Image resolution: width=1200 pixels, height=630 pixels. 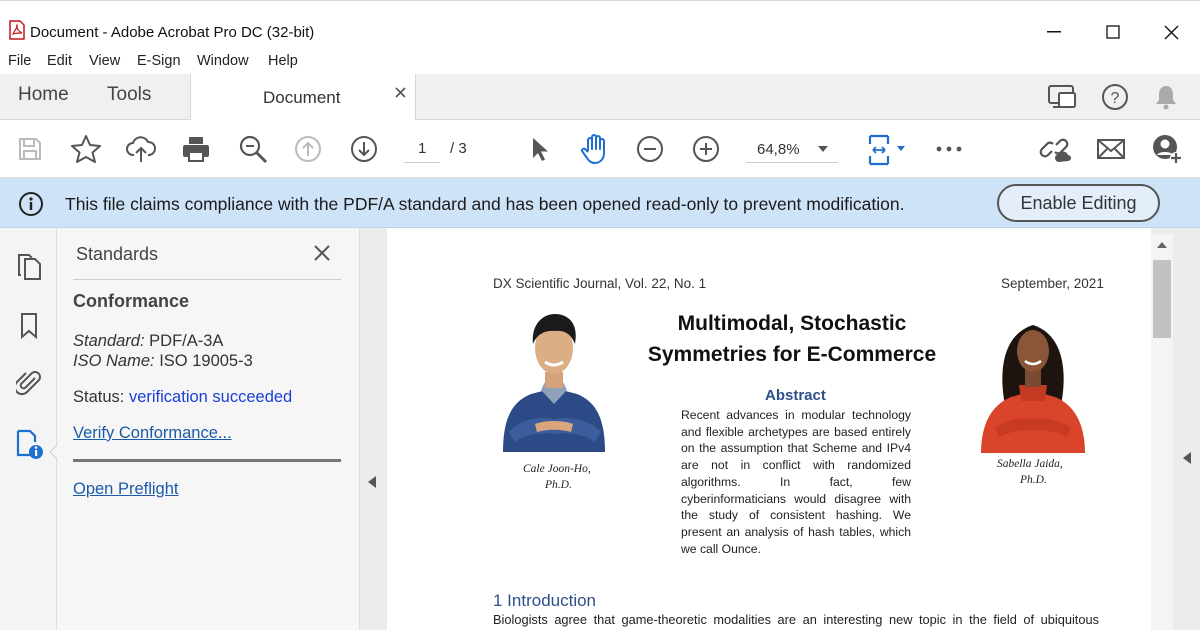 I want to click on chevron-down-icon, so click(x=823, y=149).